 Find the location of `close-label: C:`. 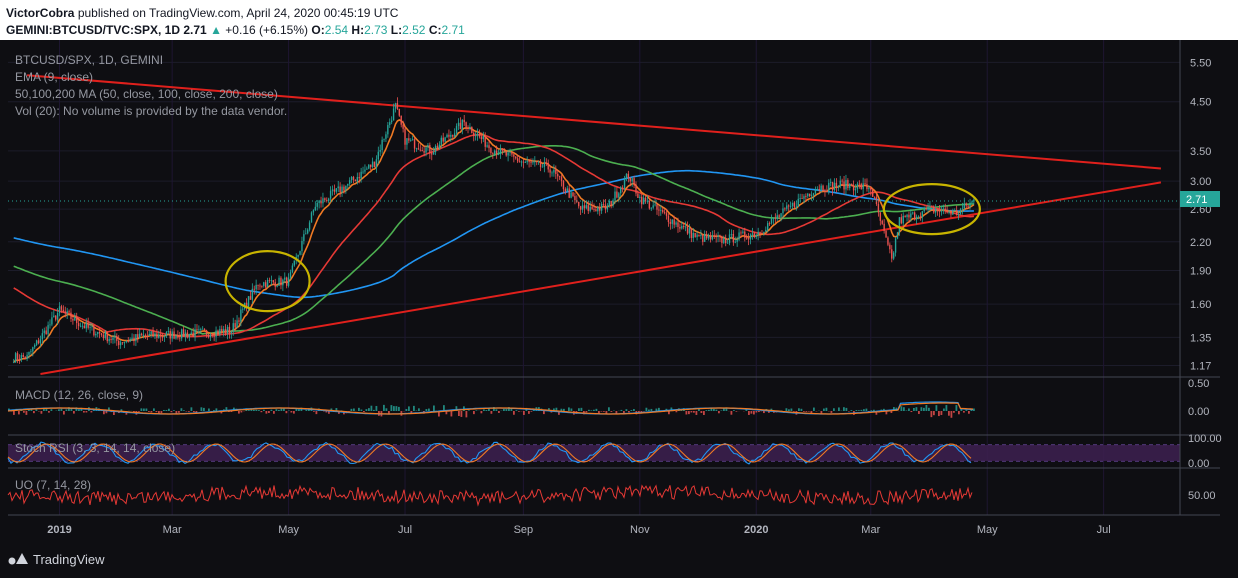

close-label: C: is located at coordinates (435, 30).